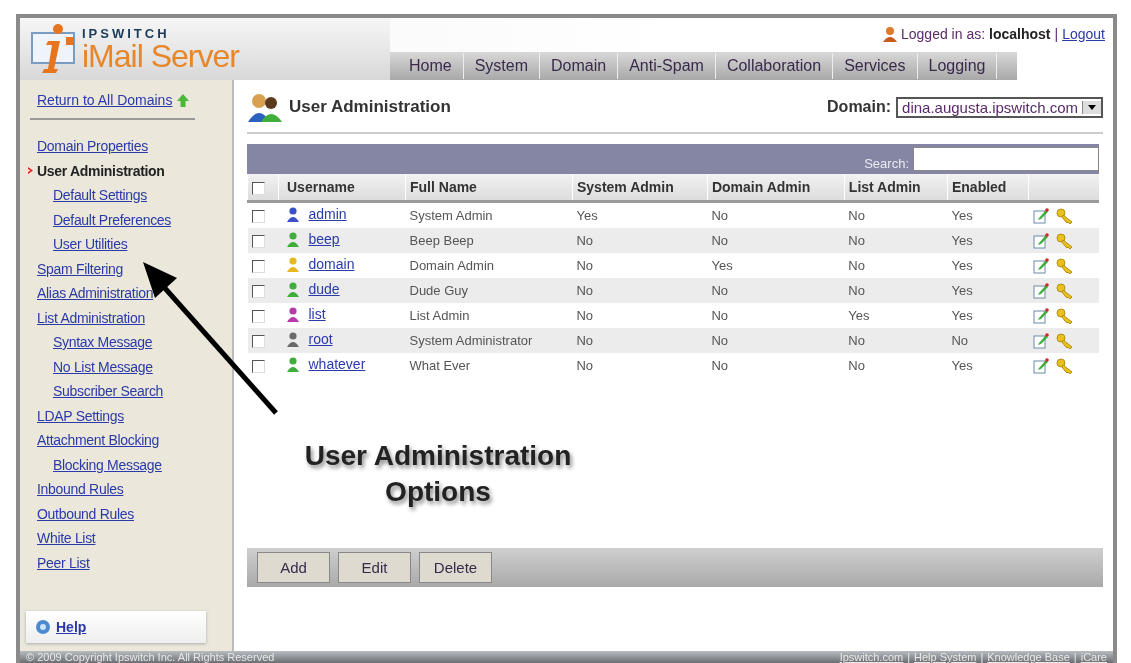 This screenshot has width=1131, height=663. Describe the element at coordinates (100, 195) in the screenshot. I see `sidebar-subitem: Default Settings` at that location.